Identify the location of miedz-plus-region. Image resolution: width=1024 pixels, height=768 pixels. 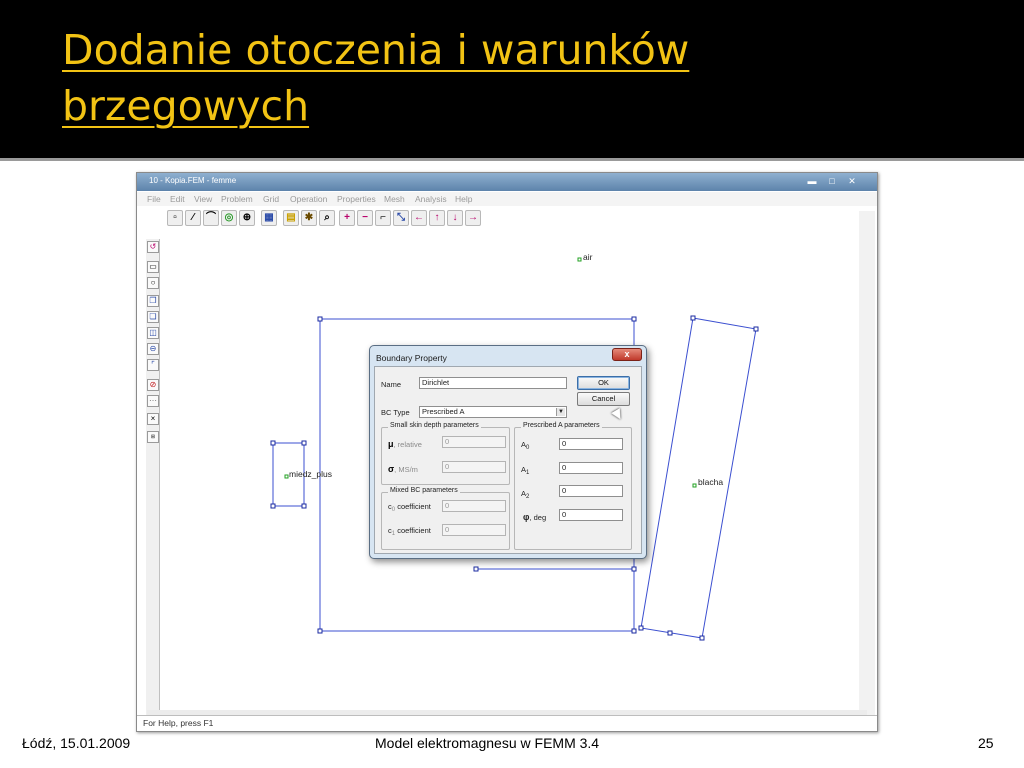
(288, 474).